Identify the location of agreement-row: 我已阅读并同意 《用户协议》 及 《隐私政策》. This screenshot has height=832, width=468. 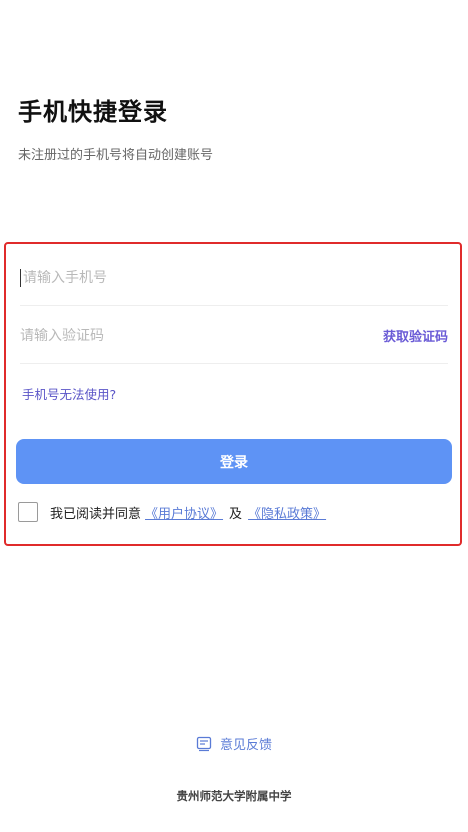
(174, 512).